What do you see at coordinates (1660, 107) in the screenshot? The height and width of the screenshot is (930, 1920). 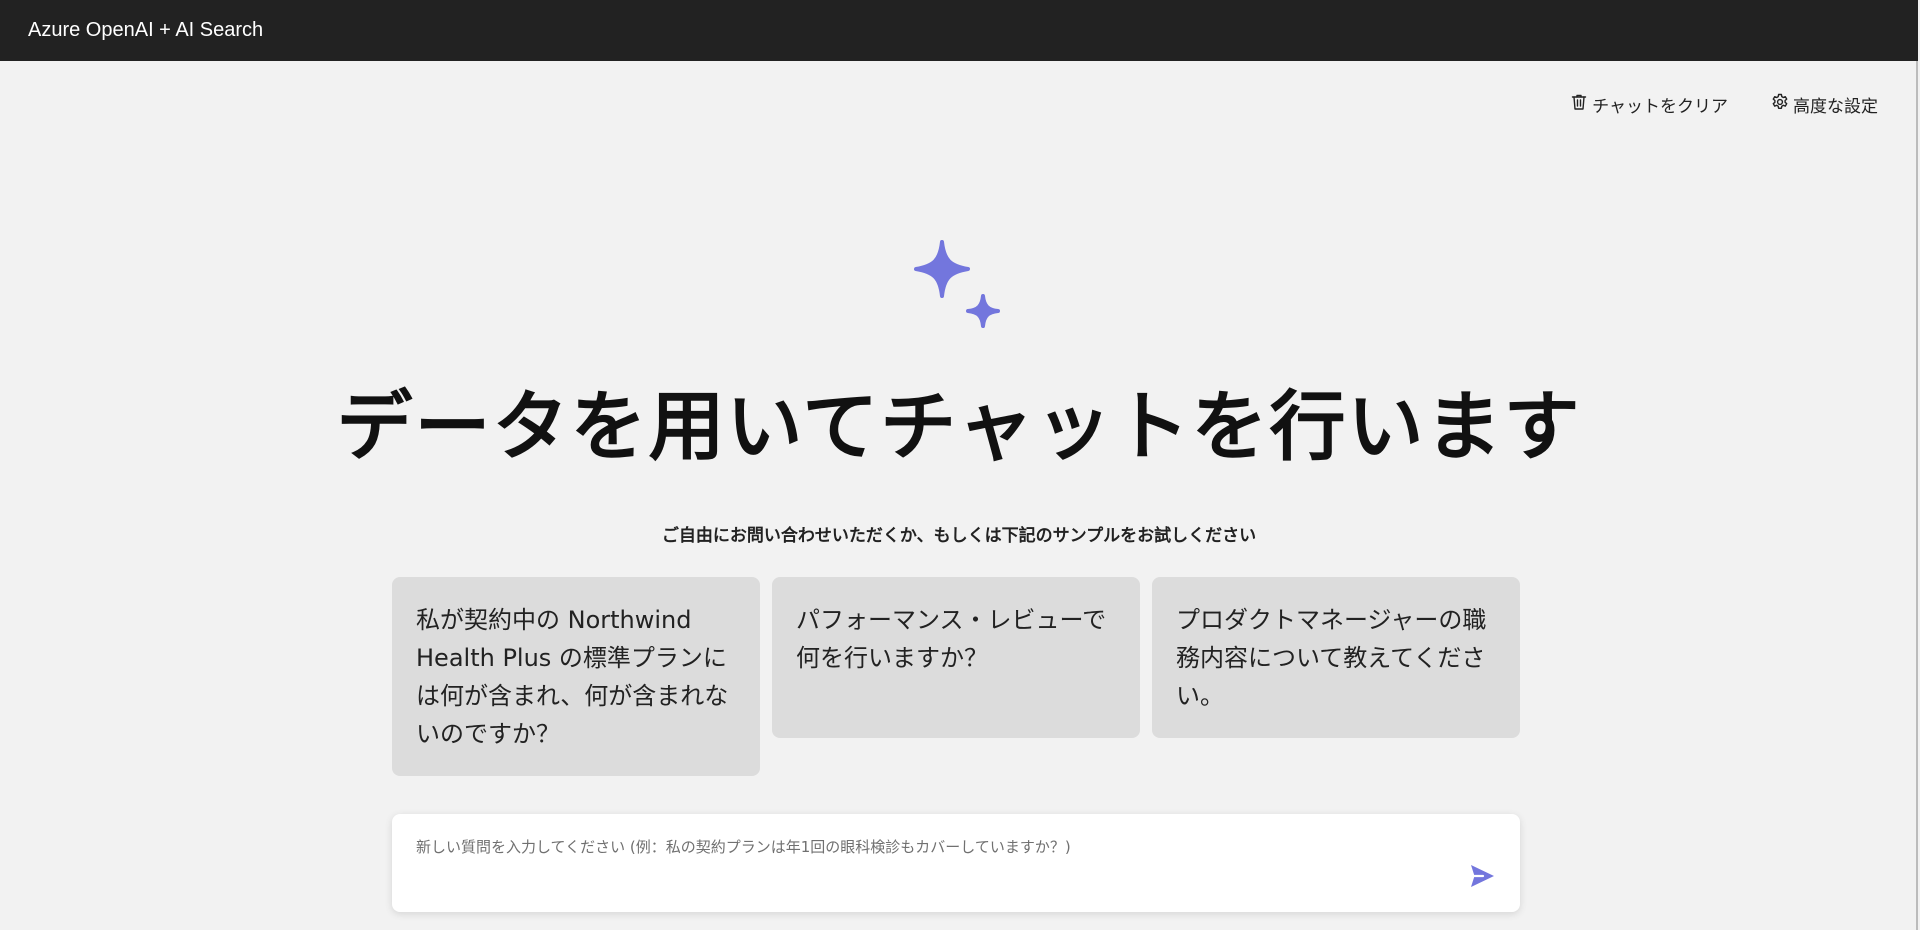 I see `clear-chat-label: チャットをクリア` at bounding box center [1660, 107].